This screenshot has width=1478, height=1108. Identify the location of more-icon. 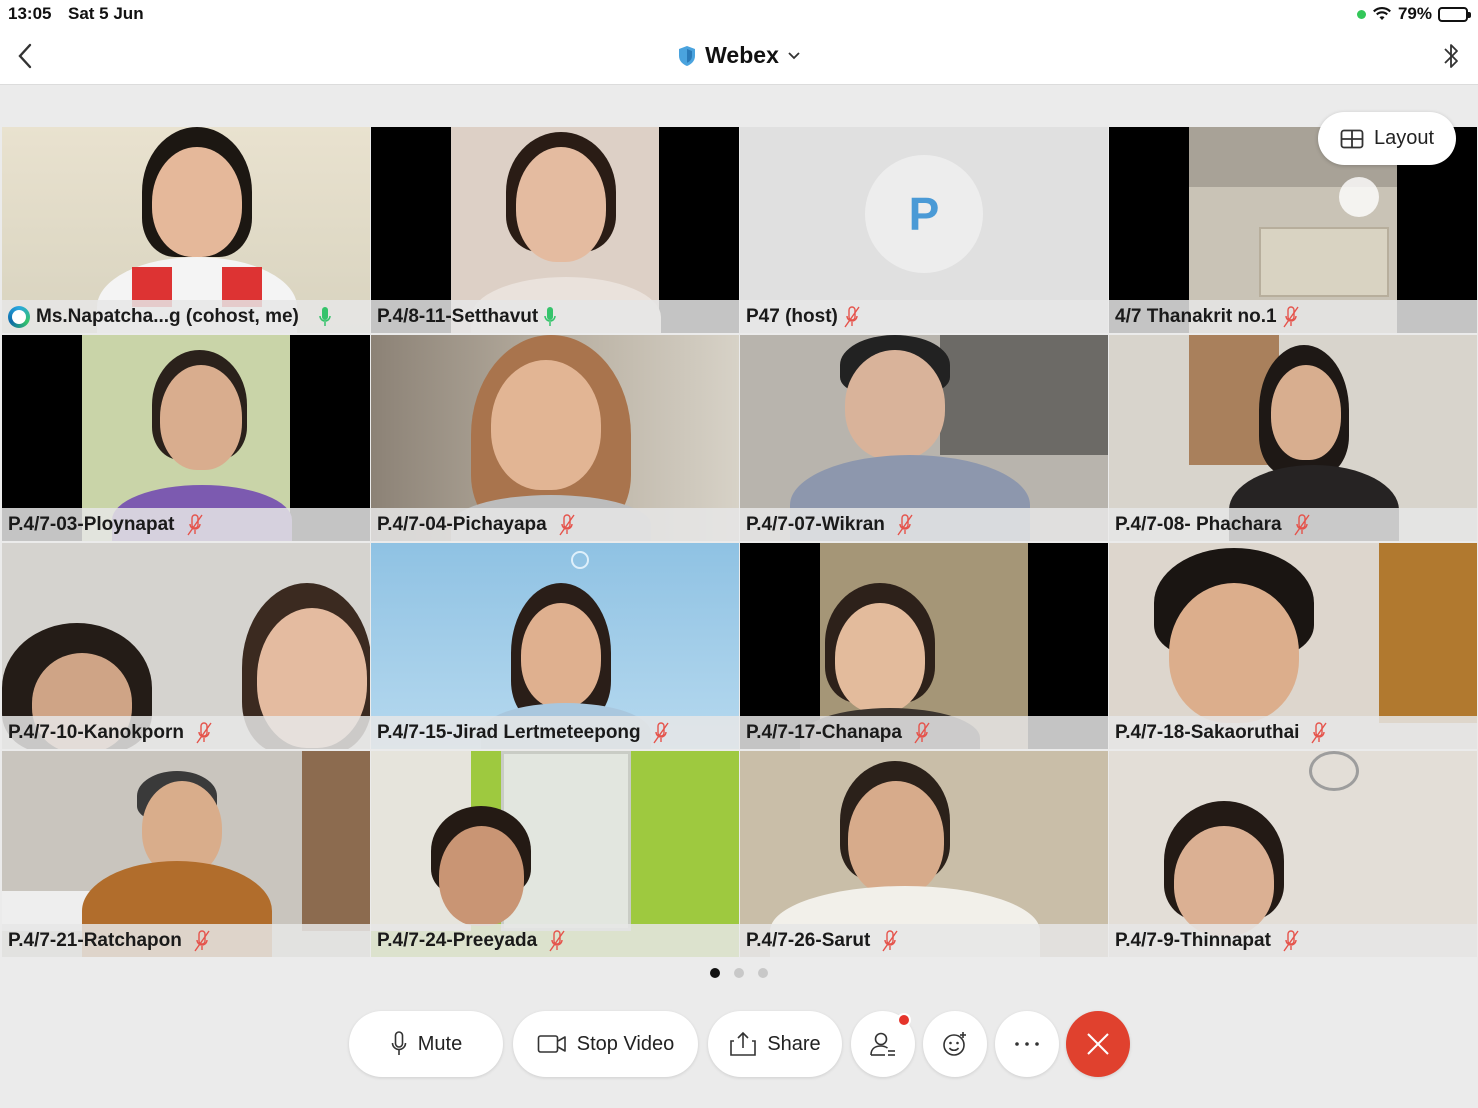
(1027, 1044).